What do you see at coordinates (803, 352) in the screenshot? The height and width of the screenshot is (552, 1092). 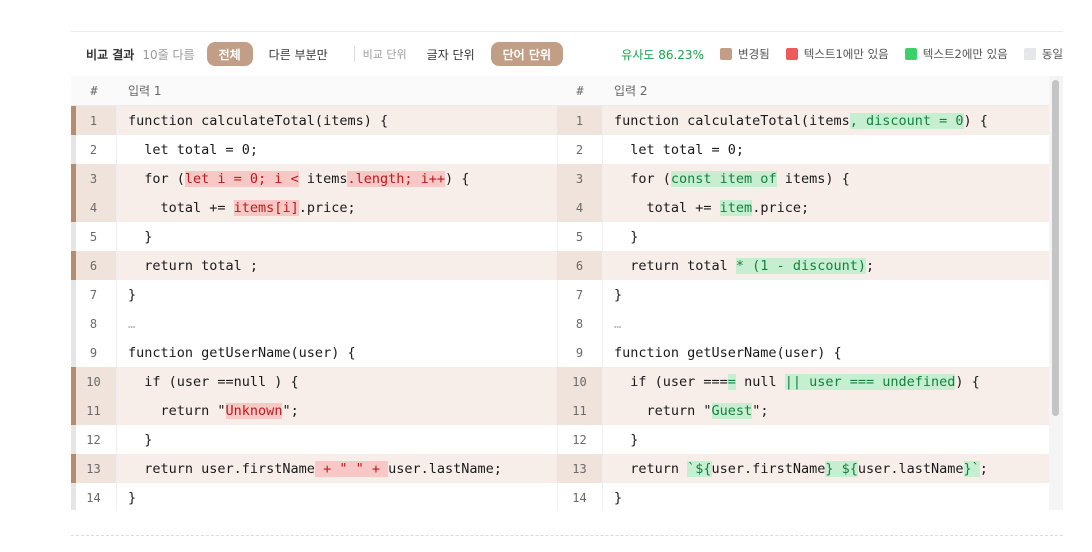 I see `right-diff-line: 9 function getUserName(user) {` at bounding box center [803, 352].